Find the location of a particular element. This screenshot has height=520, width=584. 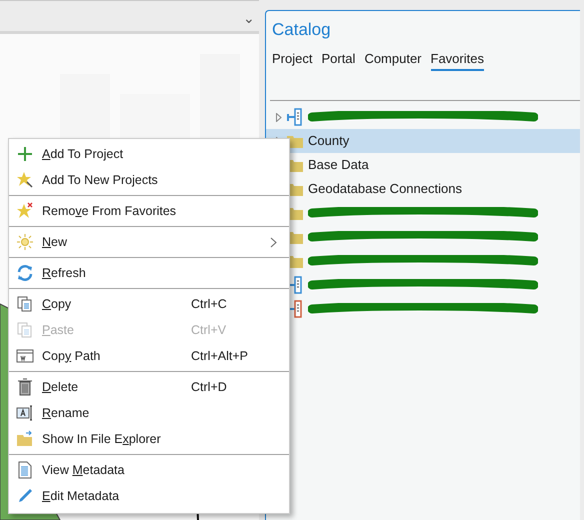

refresh-icon is located at coordinates (25, 273).